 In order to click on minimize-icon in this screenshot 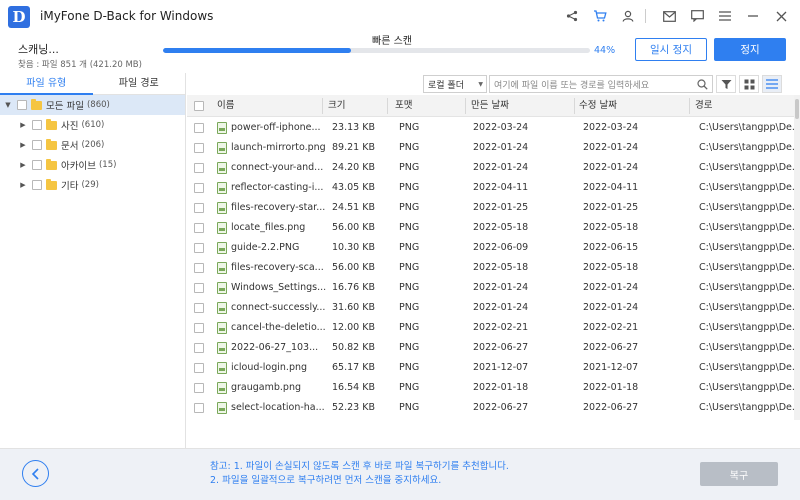, I will do `click(753, 16)`.